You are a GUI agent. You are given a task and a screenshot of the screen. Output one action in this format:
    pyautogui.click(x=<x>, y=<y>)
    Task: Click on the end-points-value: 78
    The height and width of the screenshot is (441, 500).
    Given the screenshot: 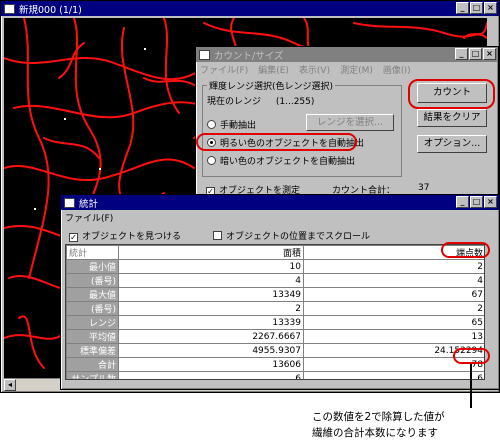 What is the action you would take?
    pyautogui.click(x=393, y=364)
    